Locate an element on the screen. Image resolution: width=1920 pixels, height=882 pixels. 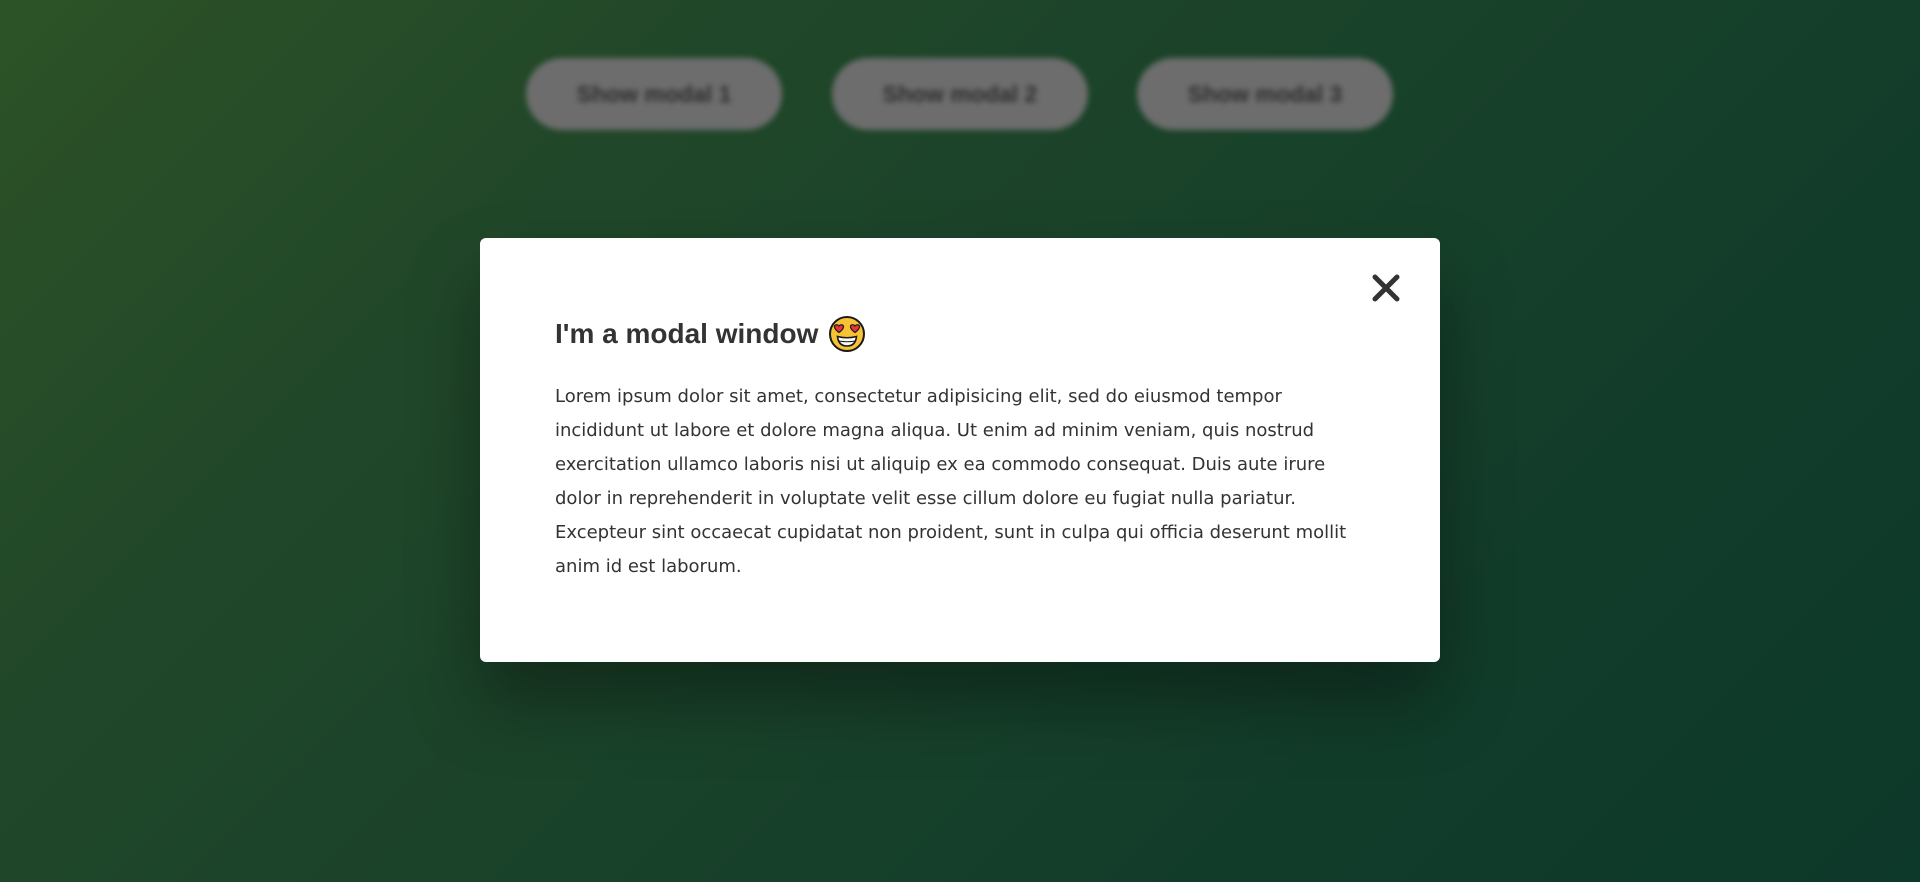
close-modal-button is located at coordinates (1386, 288).